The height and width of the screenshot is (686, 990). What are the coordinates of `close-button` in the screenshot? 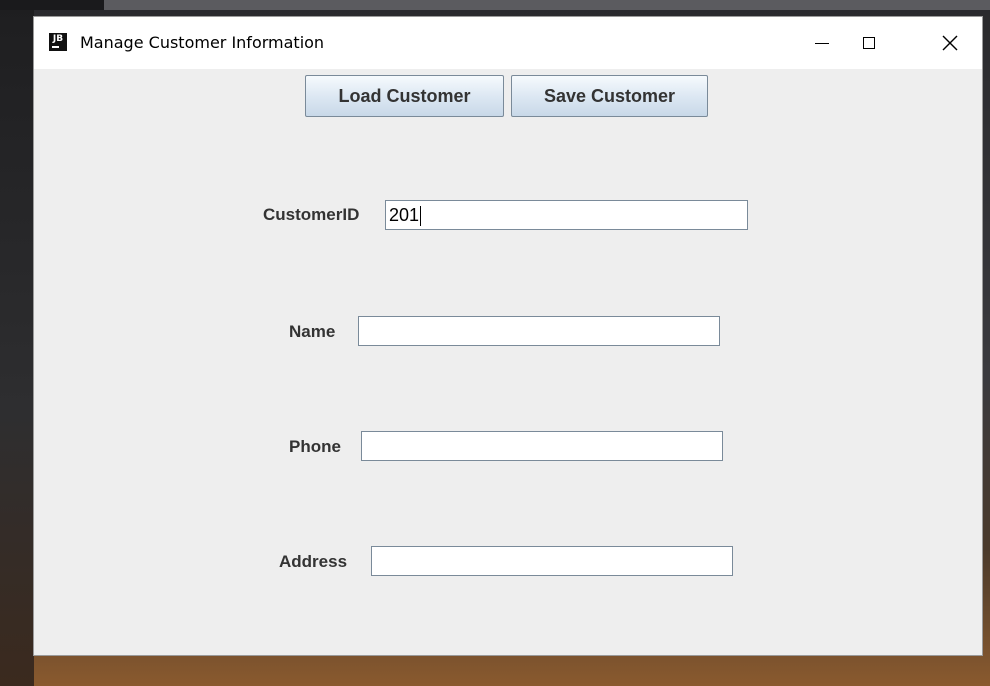 It's located at (950, 43).